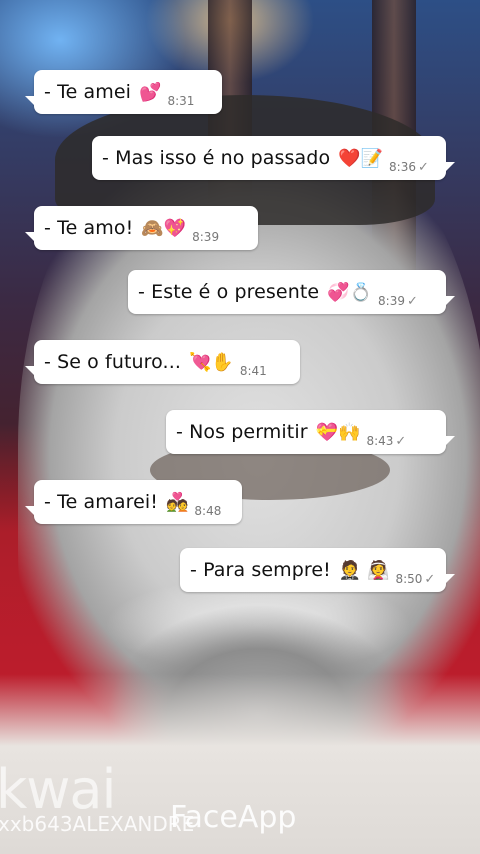 The width and height of the screenshot is (480, 854). I want to click on chat-bubble-outgoing: - Mas isso é no passado ❤️📝 8:36 ✓, so click(273, 158).